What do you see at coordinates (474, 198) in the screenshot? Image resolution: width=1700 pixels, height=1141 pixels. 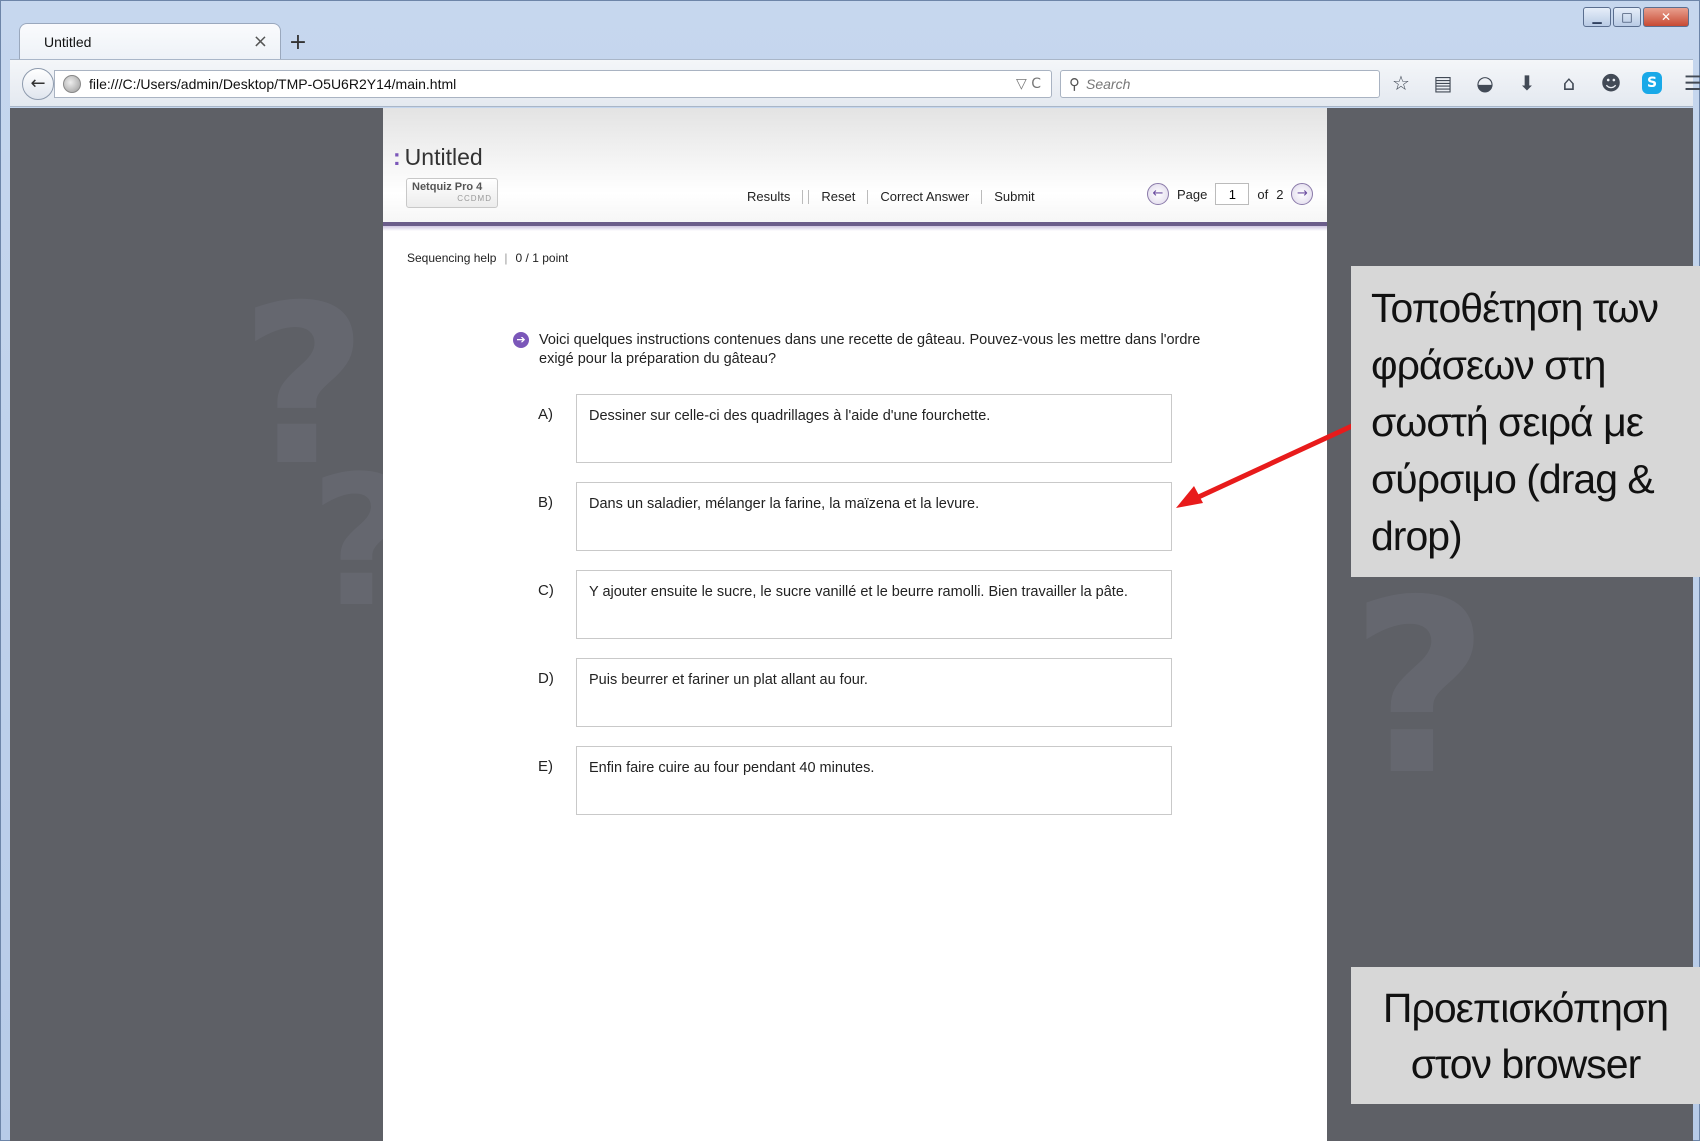 I see `logo-sub: CCDMD` at bounding box center [474, 198].